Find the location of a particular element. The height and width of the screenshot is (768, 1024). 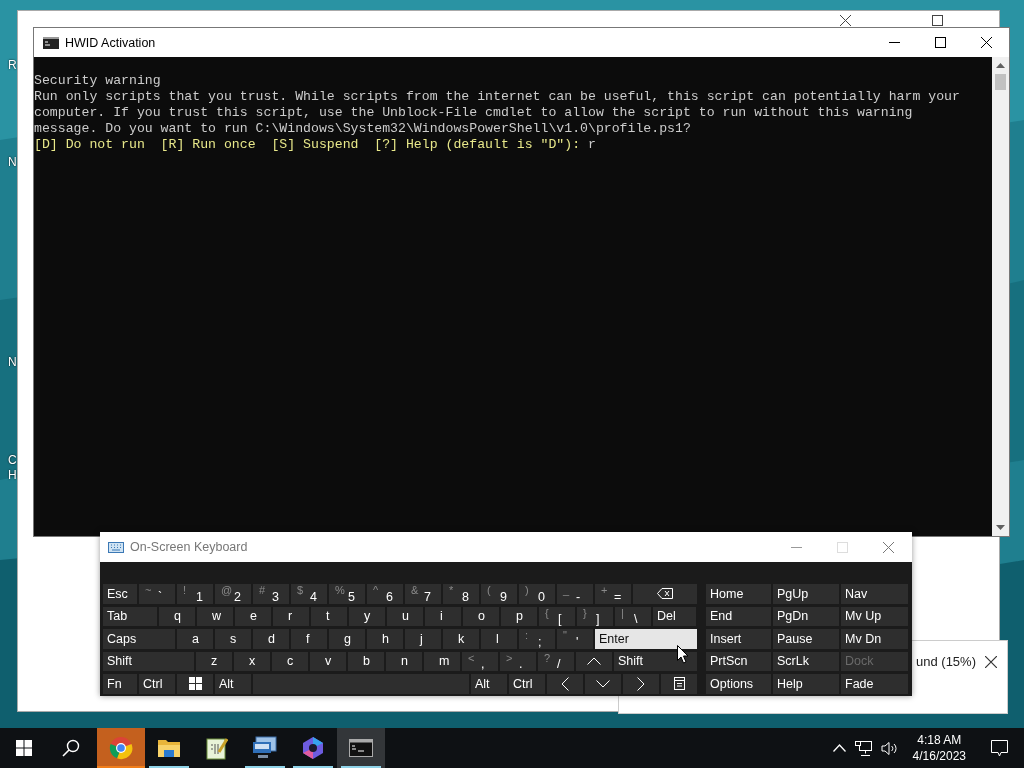

desktop-icon-label: R is located at coordinates (12, 65).